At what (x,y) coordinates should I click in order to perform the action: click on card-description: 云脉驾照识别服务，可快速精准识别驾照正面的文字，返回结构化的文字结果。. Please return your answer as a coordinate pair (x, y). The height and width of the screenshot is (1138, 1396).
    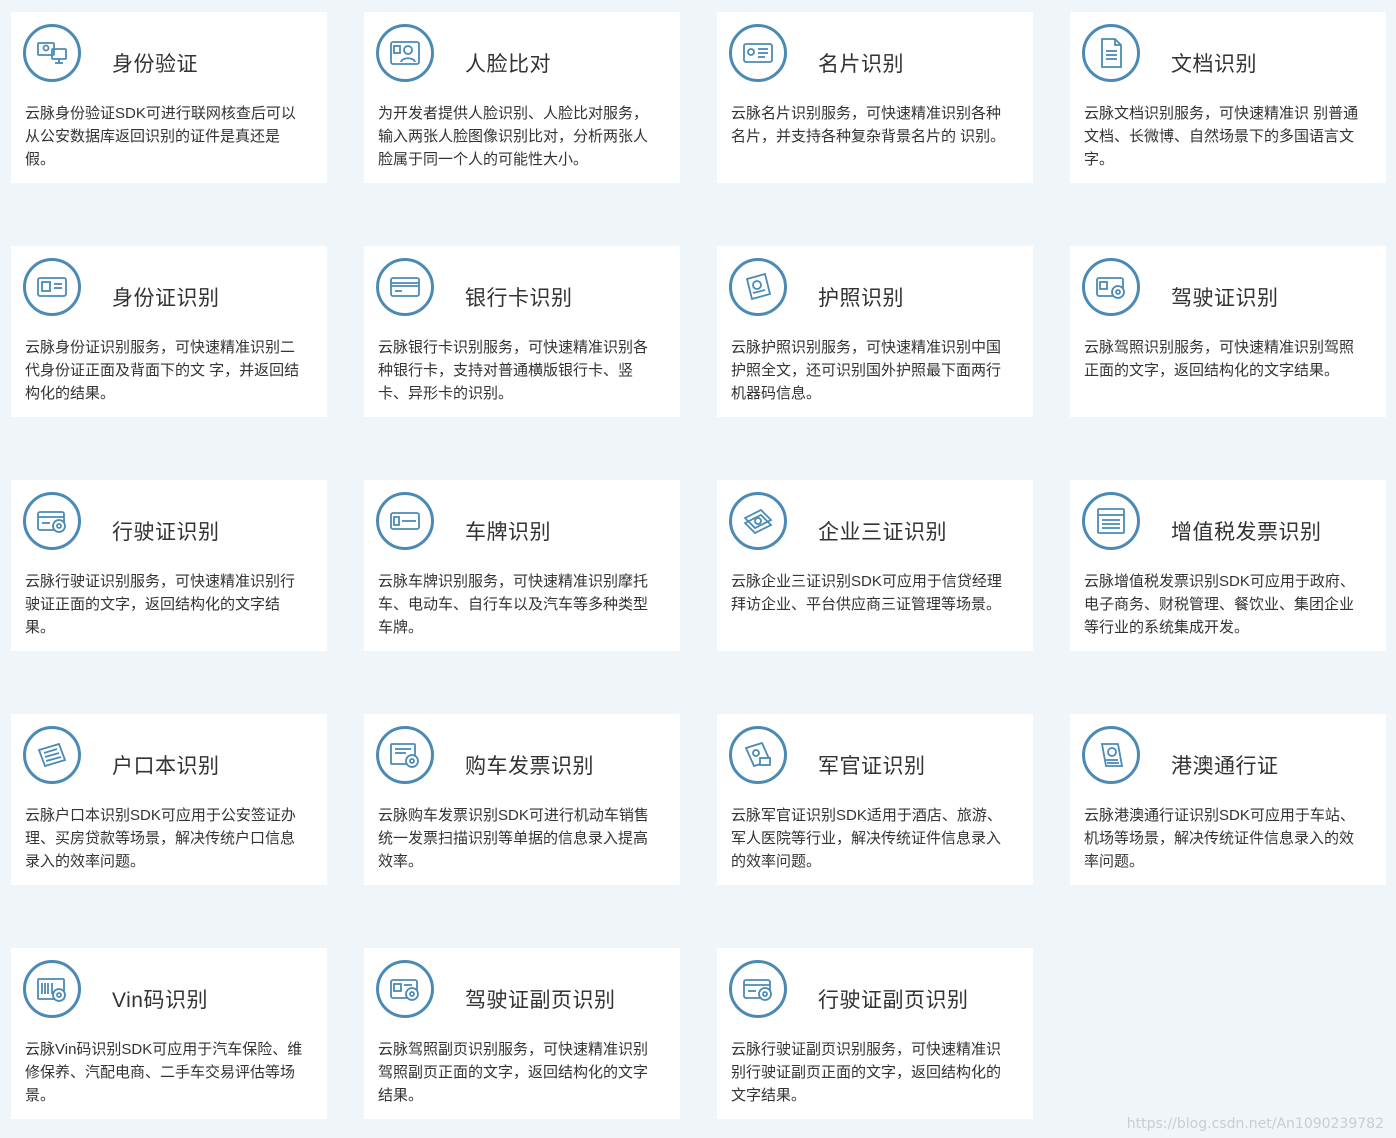
    Looking at the image, I should click on (1219, 359).